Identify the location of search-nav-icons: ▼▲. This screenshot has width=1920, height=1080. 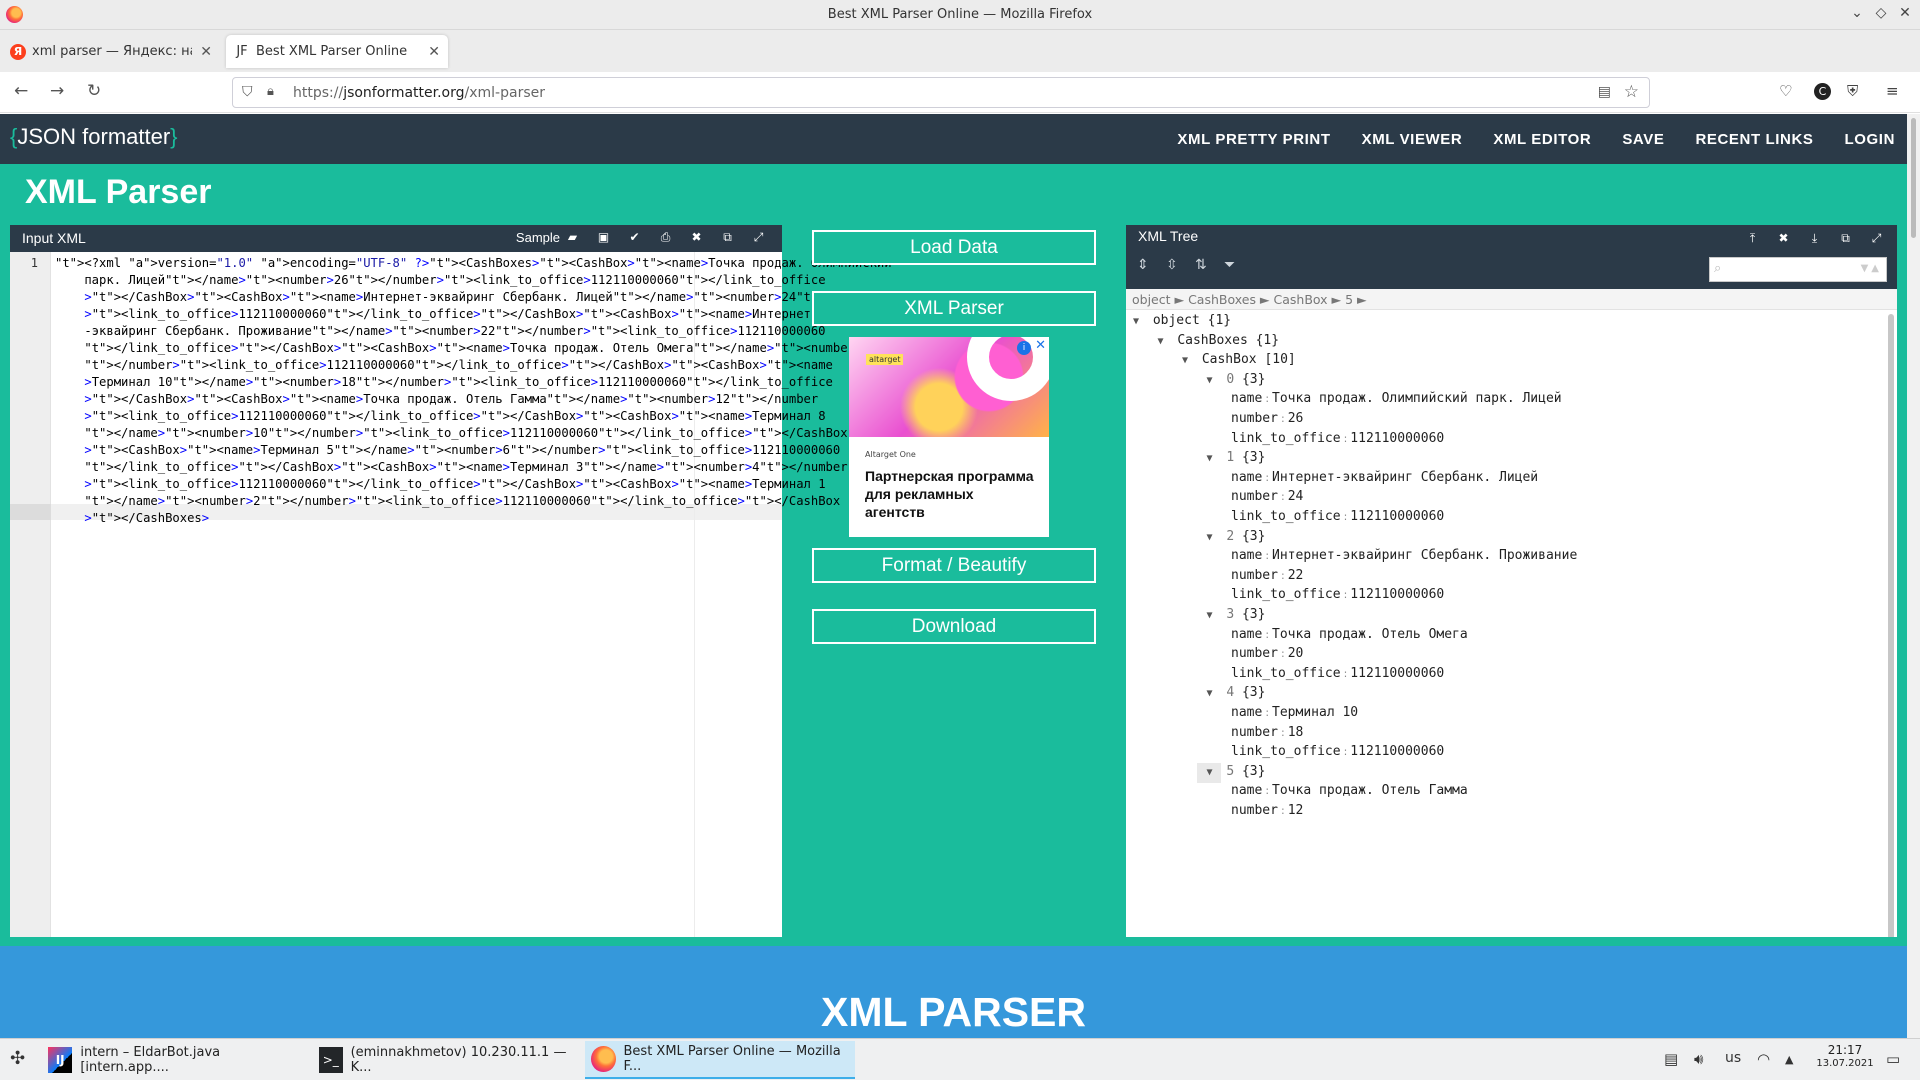
(1871, 268).